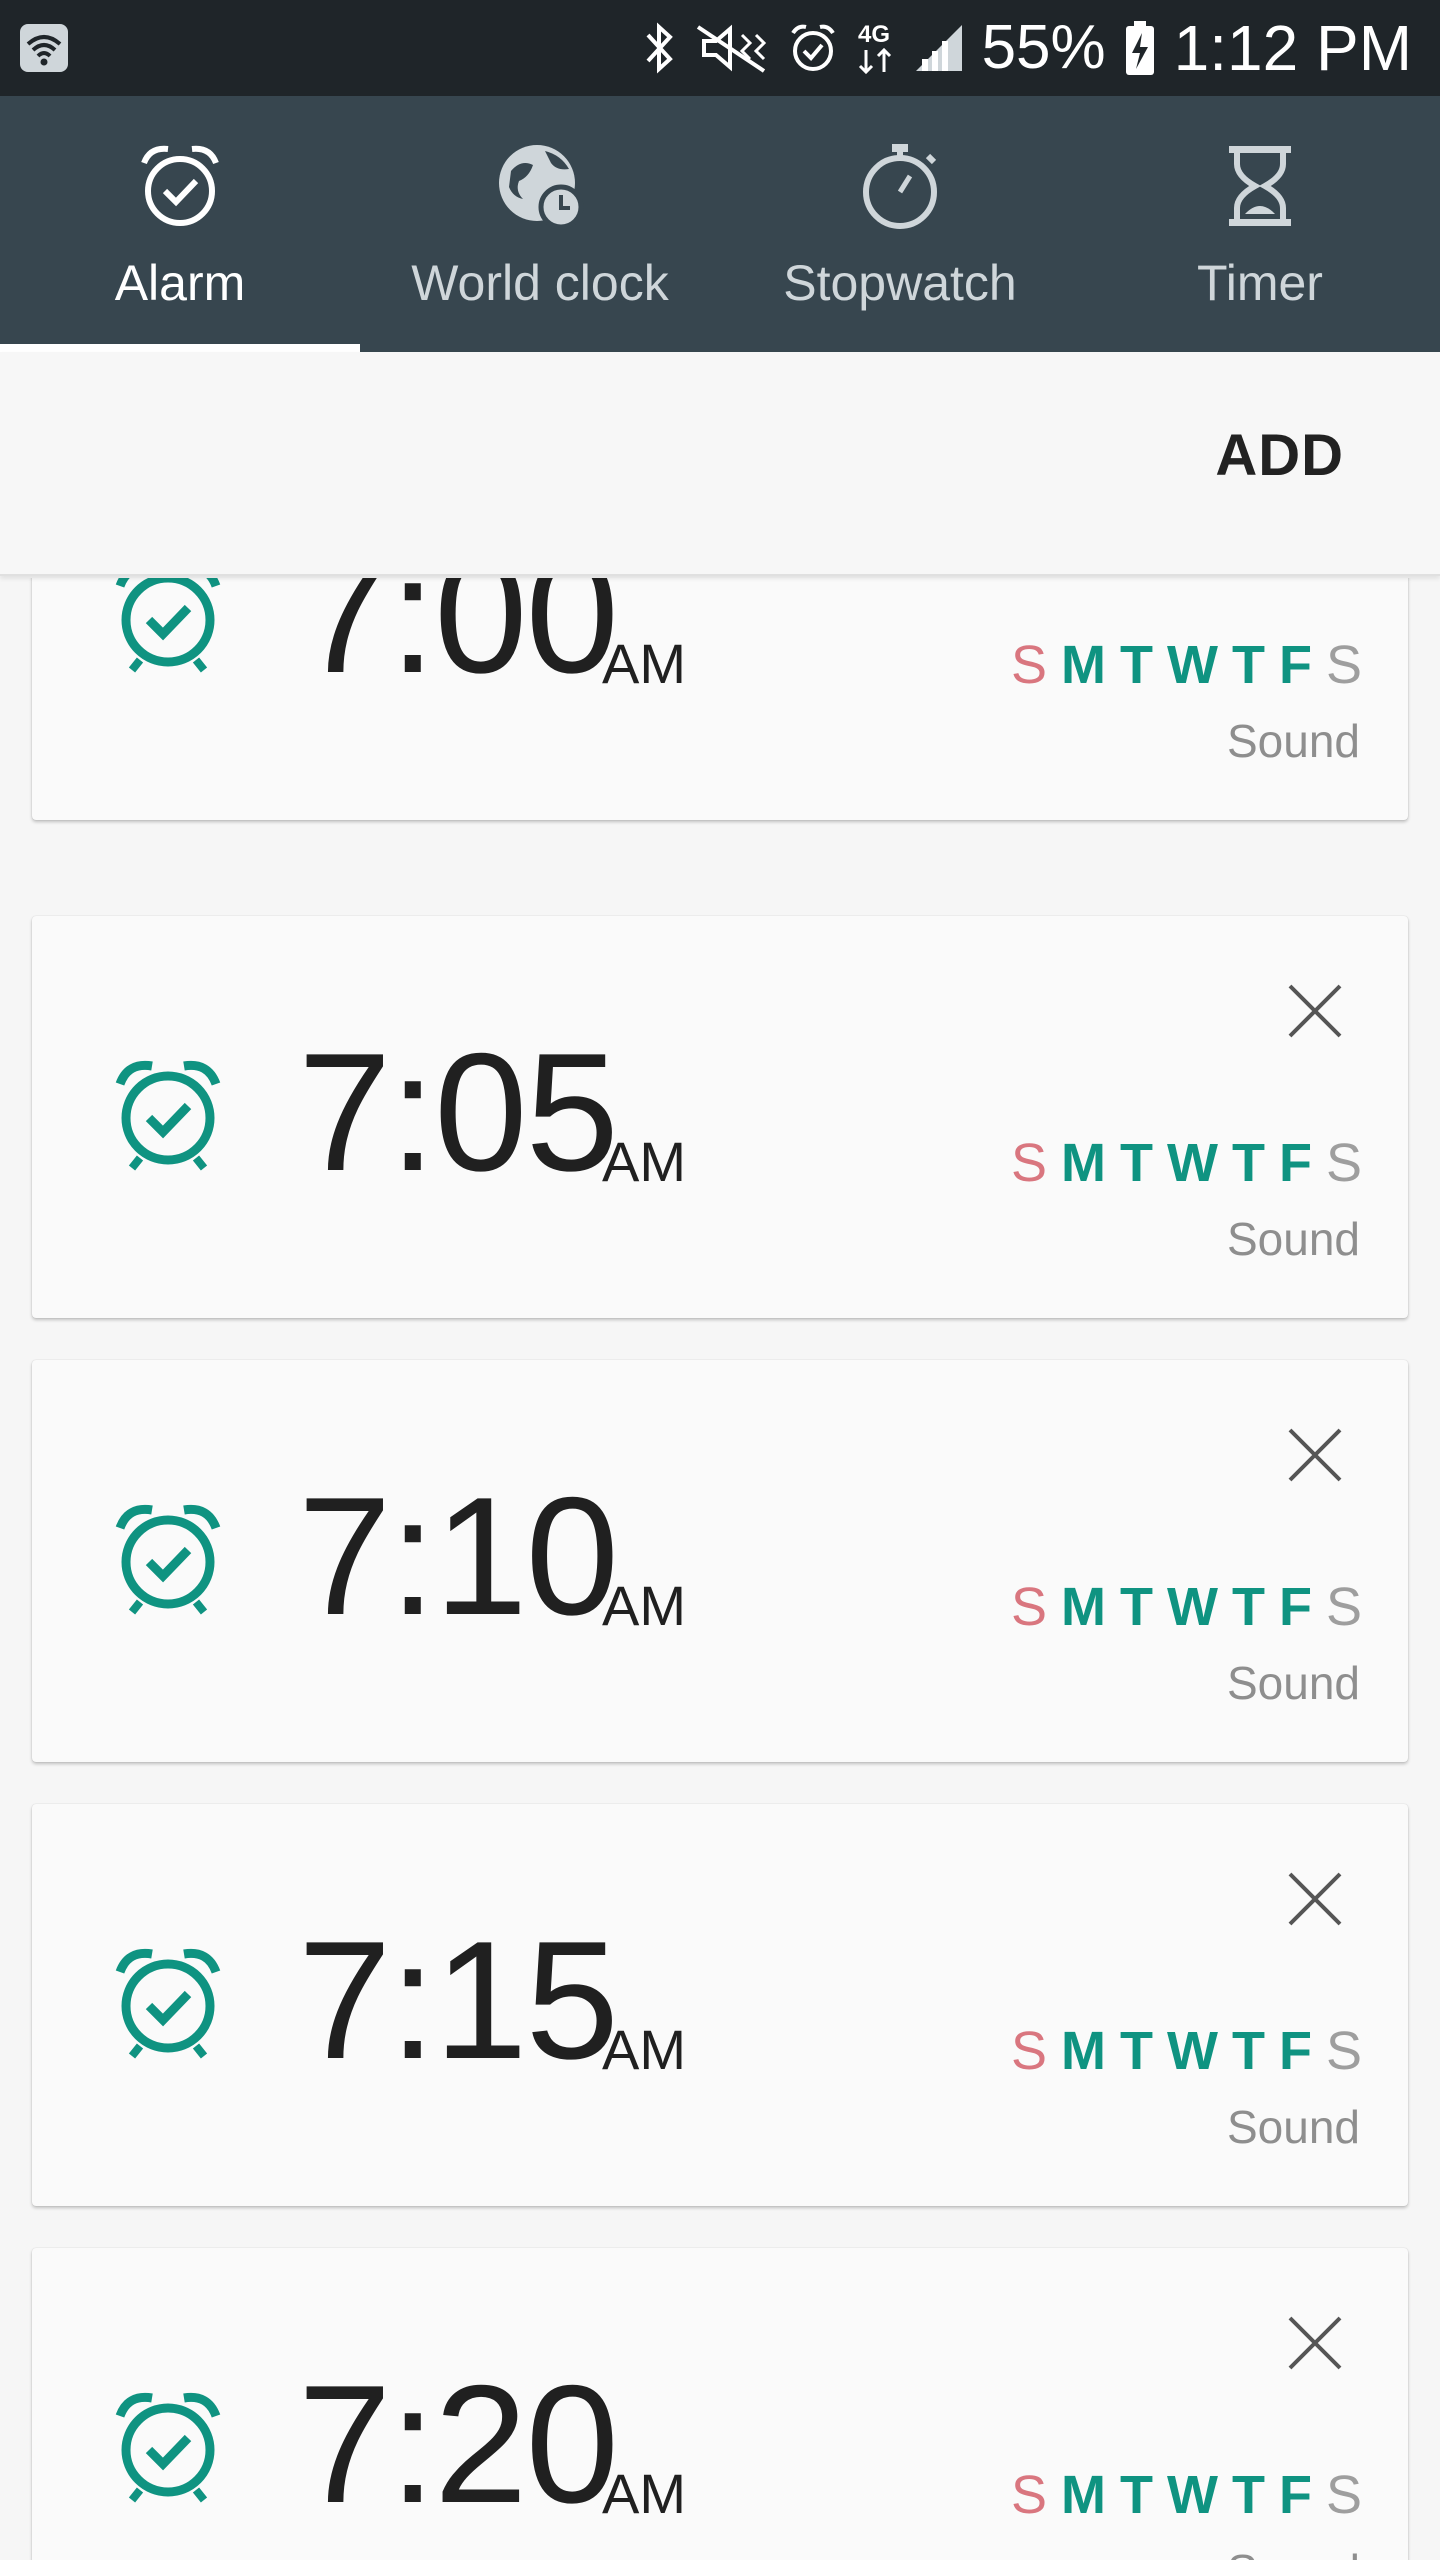  I want to click on data-4g-icon: 4G, so click(876, 48).